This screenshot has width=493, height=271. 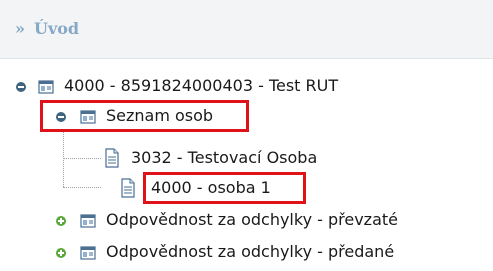 I want to click on tree-node-predane: Odpovědnost za odchylky - předané, so click(x=246, y=252).